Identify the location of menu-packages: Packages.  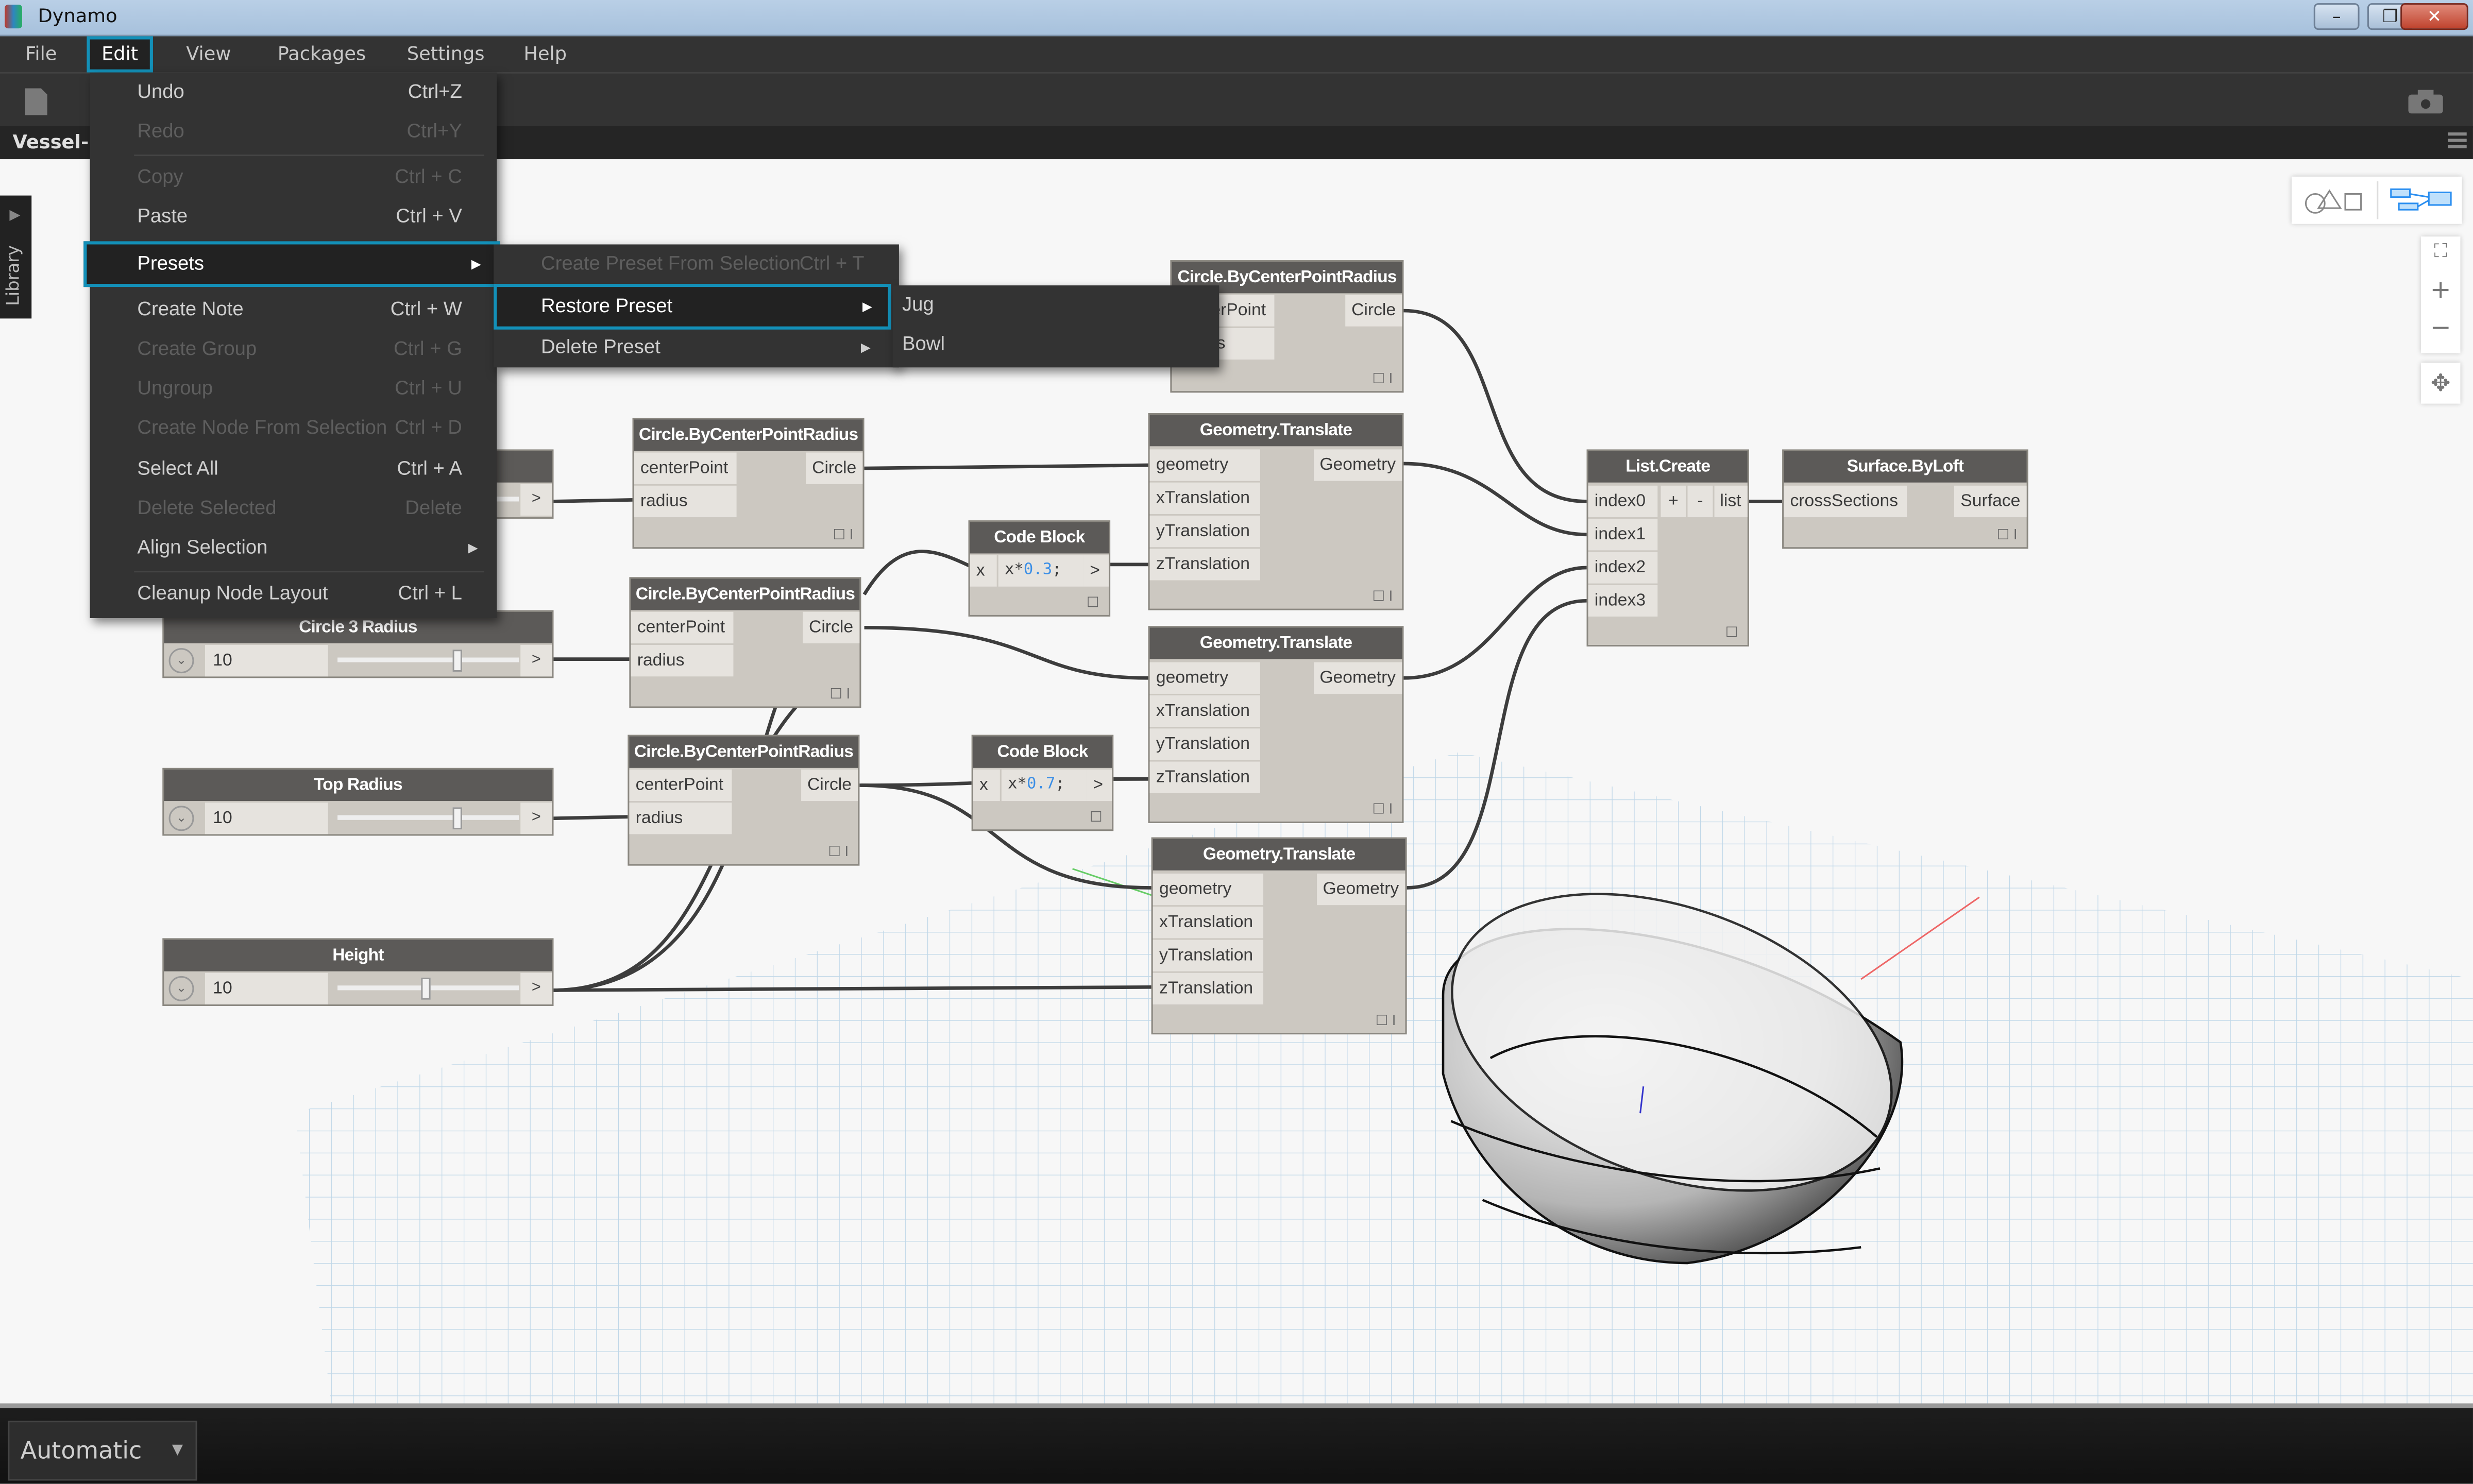
(322, 54).